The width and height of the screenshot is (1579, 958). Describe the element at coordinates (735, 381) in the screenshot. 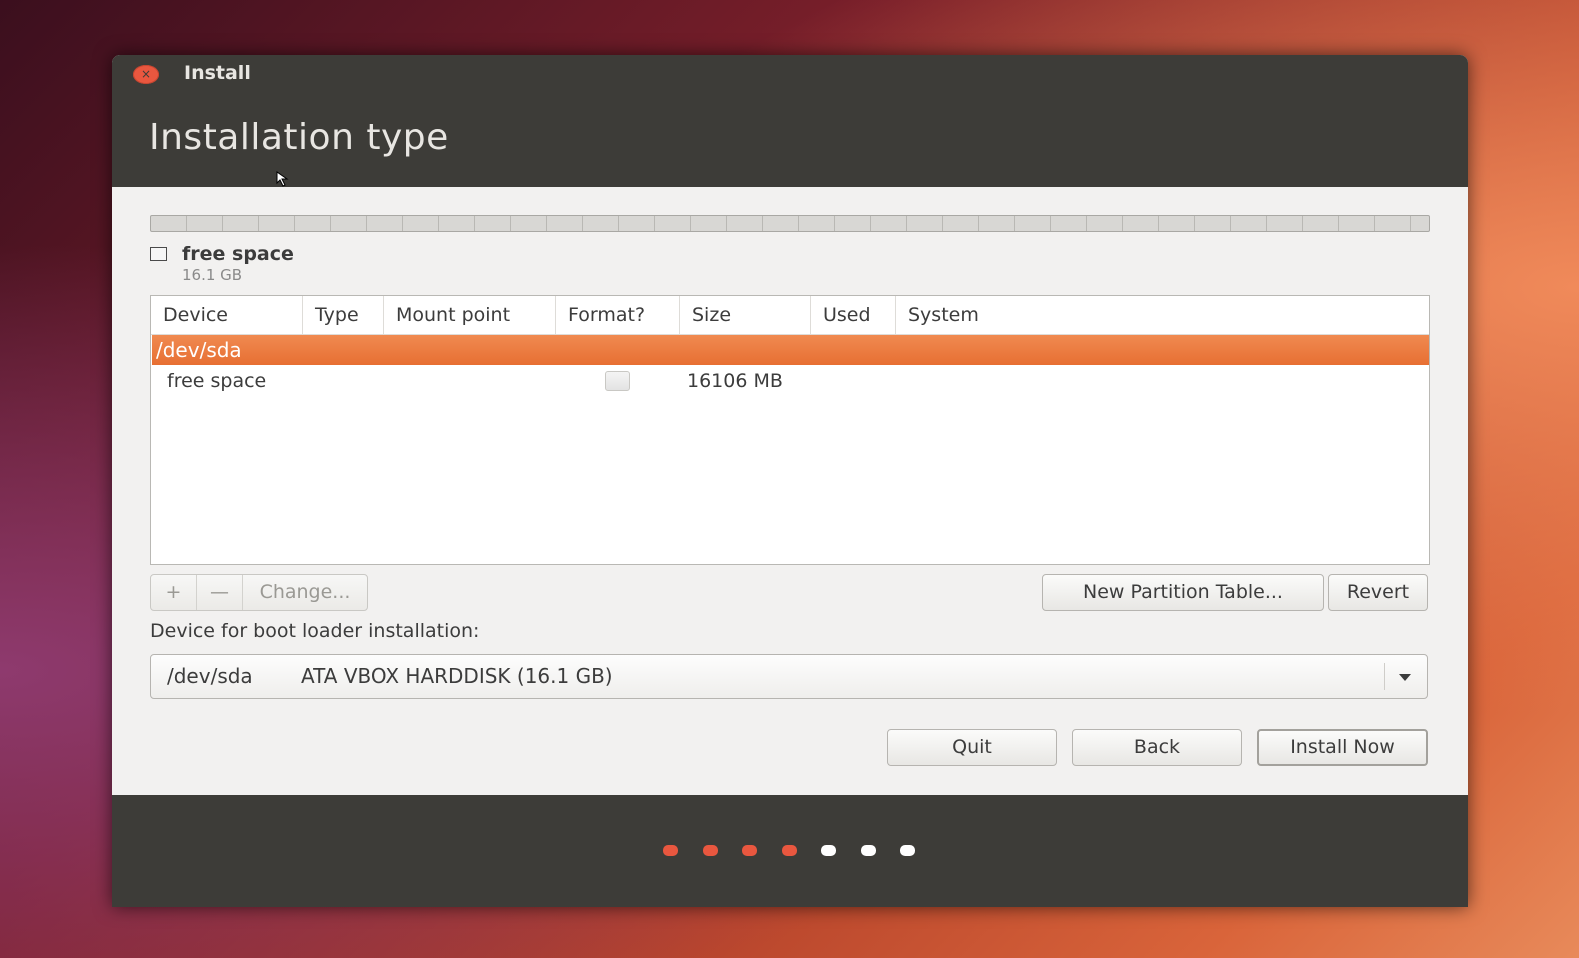

I see `size-cell: 16106 MB` at that location.